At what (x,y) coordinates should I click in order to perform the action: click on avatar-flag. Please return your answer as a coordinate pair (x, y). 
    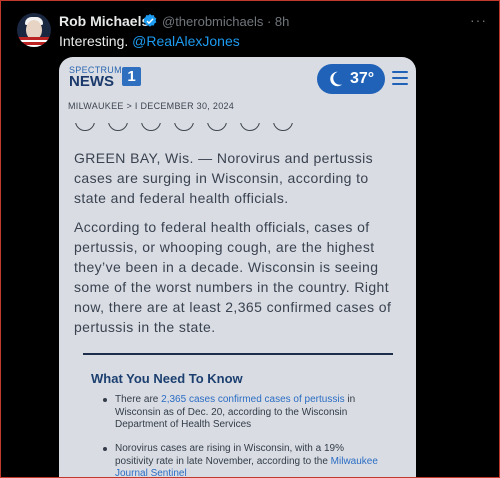
    Looking at the image, I should click on (34, 42).